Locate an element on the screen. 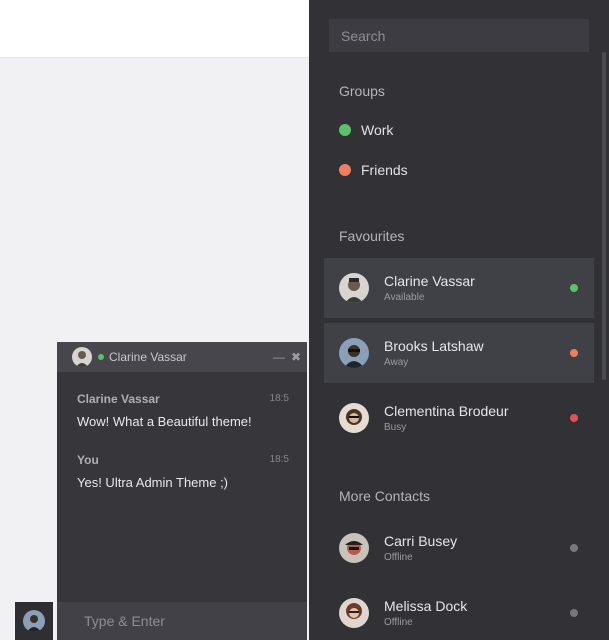 The height and width of the screenshot is (640, 609). message-sender: Clarine Vassar is located at coordinates (118, 399).